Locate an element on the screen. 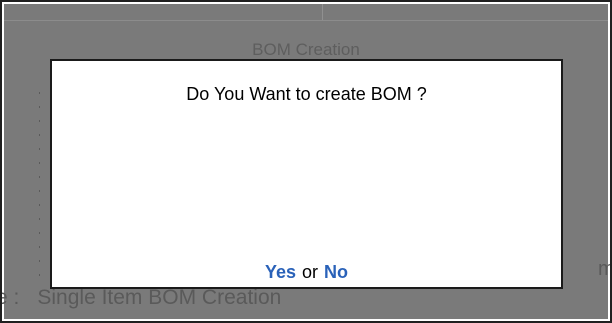  no-button: No is located at coordinates (336, 272).